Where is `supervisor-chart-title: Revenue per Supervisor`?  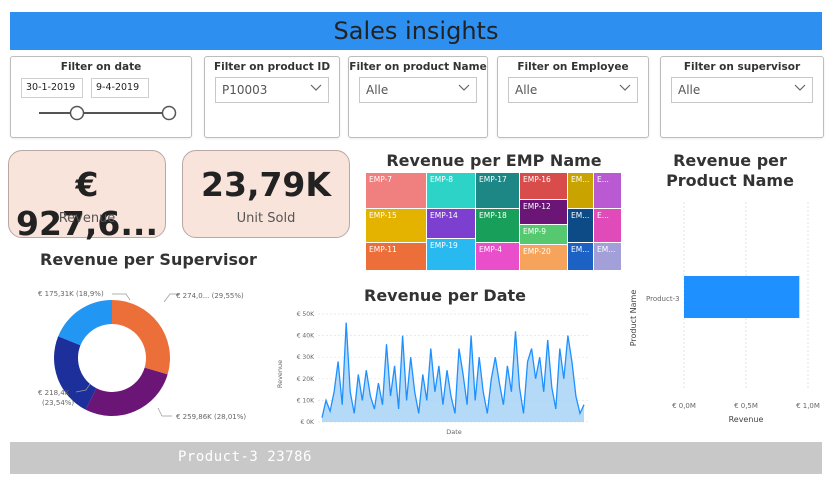 supervisor-chart-title: Revenue per Supervisor is located at coordinates (148, 259).